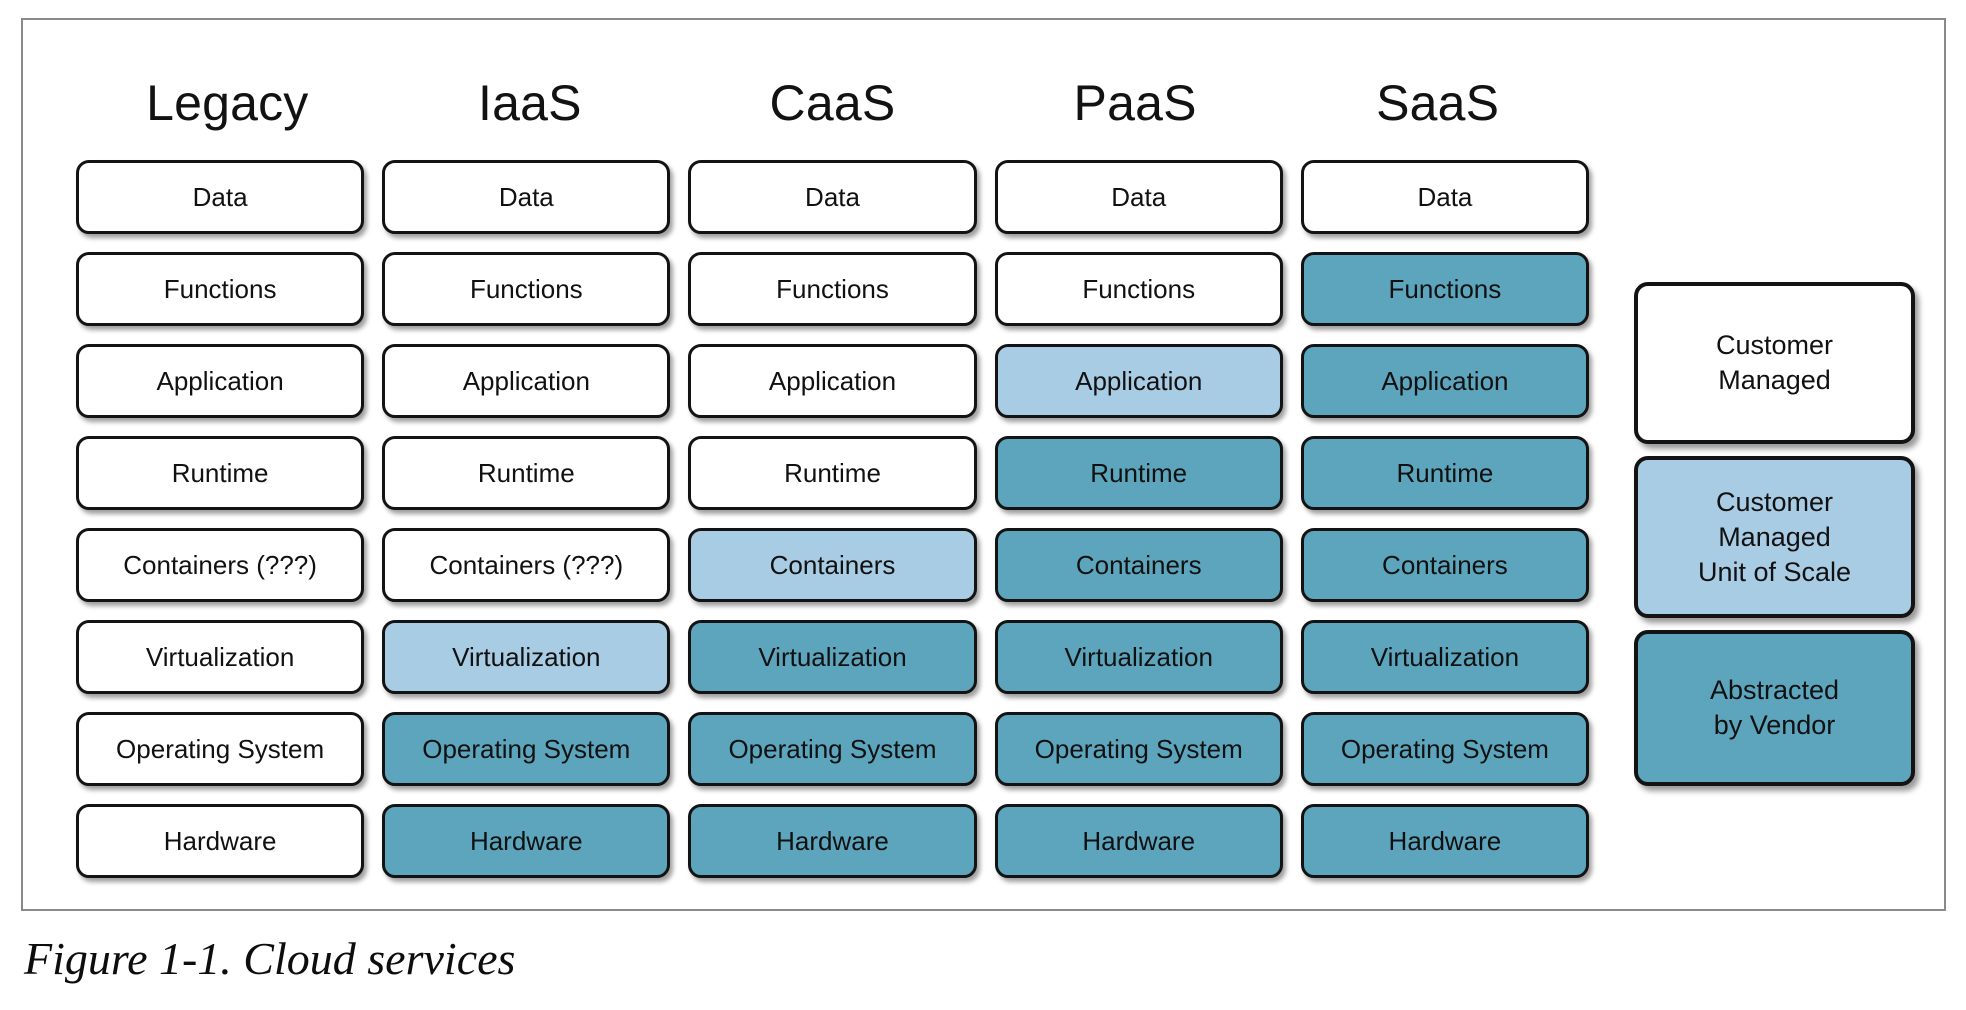 This screenshot has width=1966, height=1010. Describe the element at coordinates (1445, 657) in the screenshot. I see `stack-cell-saas-virtualization: Virtualization` at that location.